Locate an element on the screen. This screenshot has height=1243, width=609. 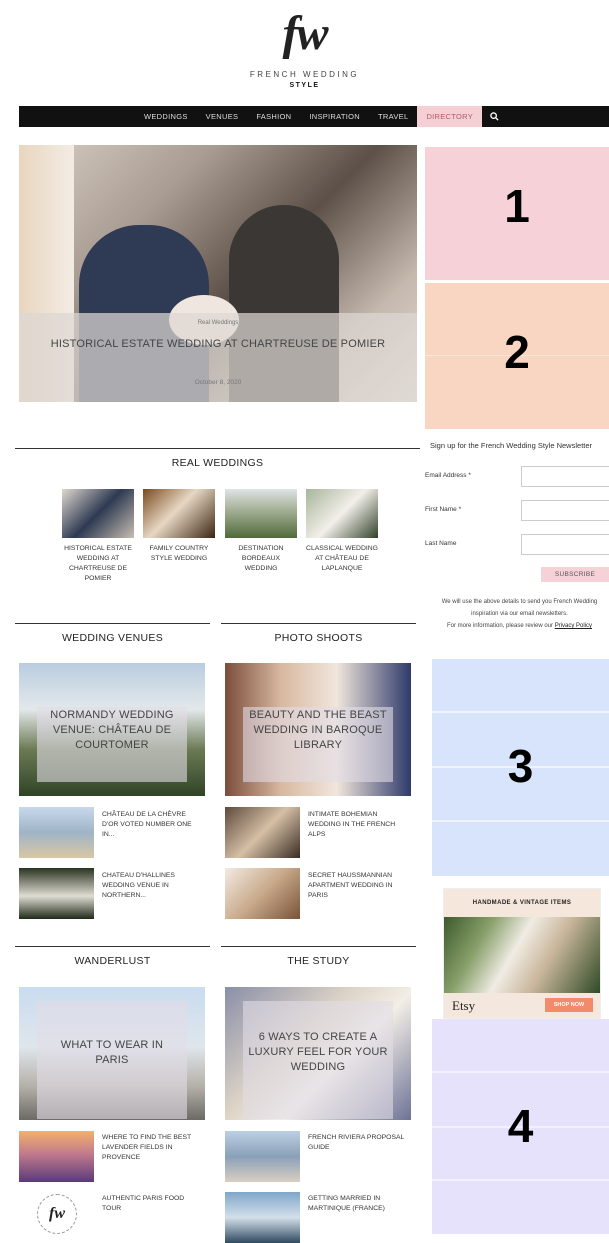
wanderlust-feature-title: WHAT TO WEAR IN PARIS is located at coordinates (112, 1053).